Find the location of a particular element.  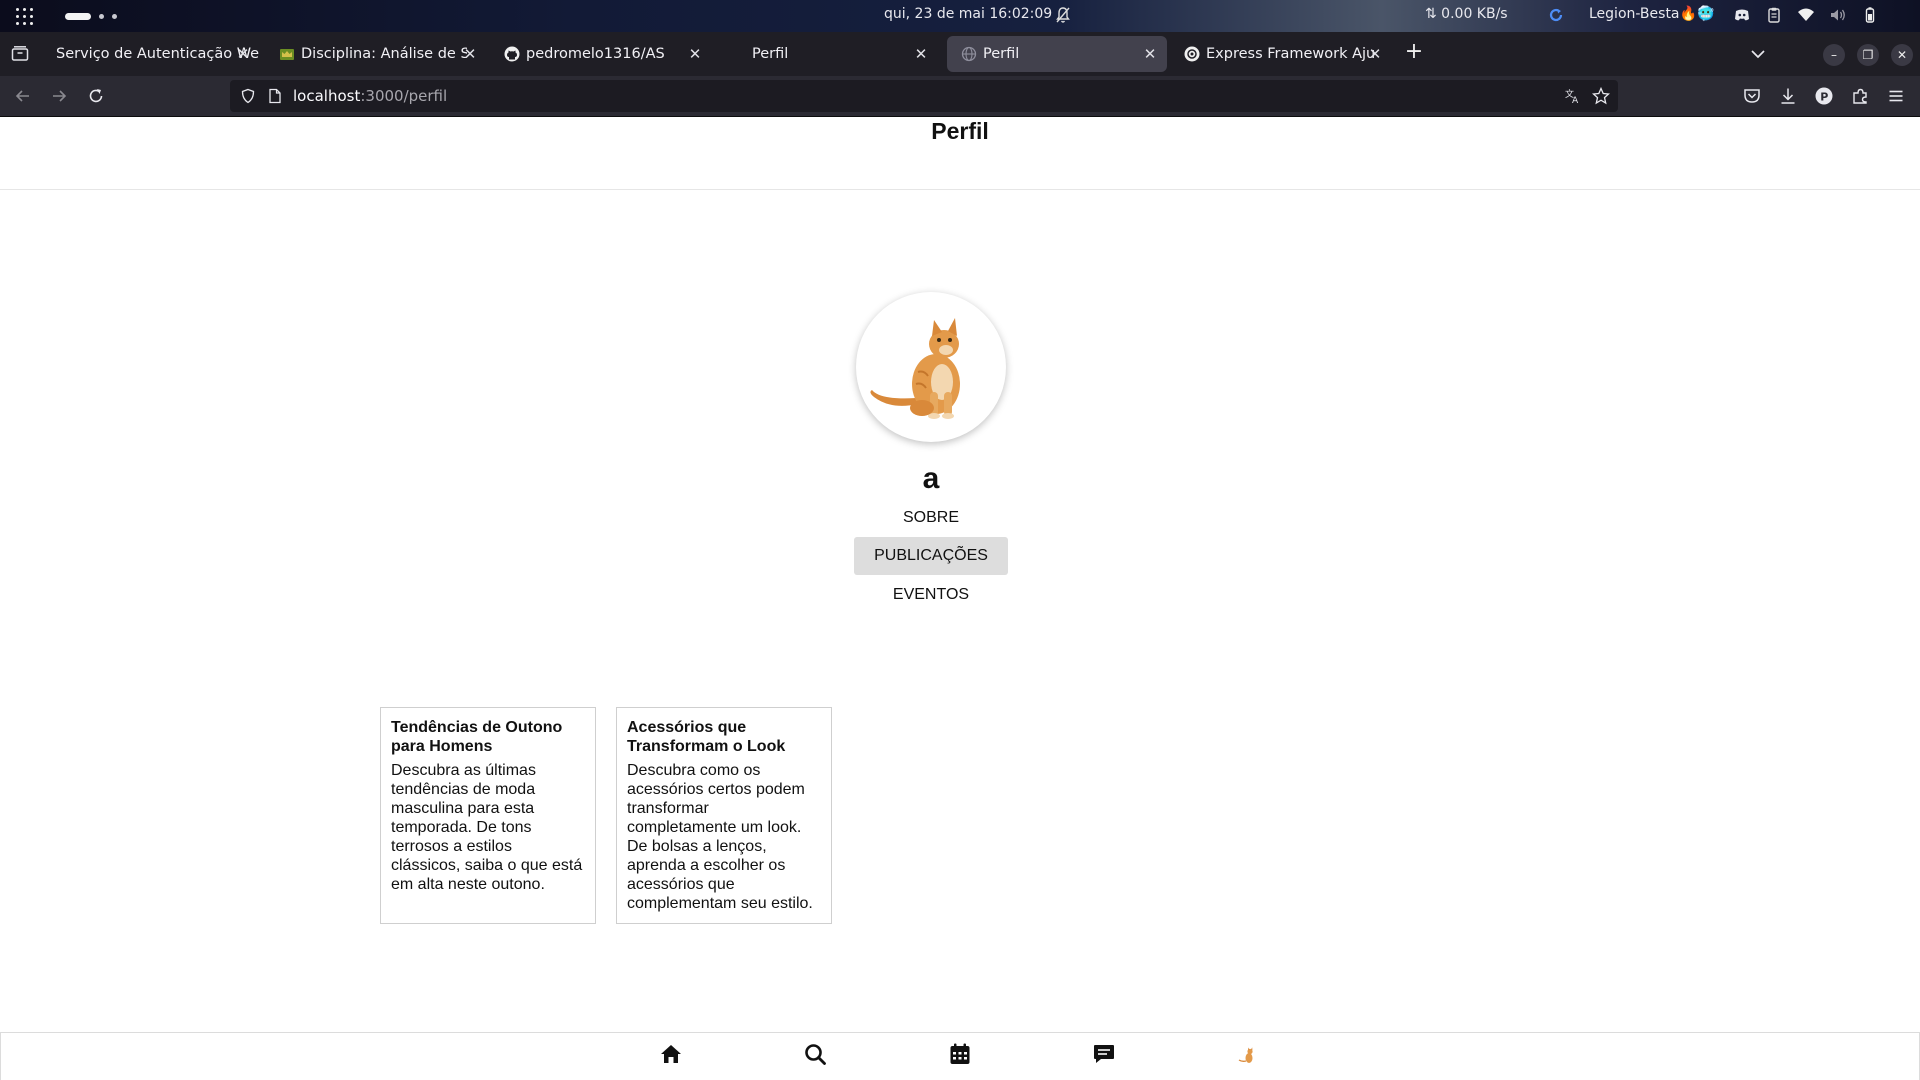

extensions-puzzle-icon is located at coordinates (1860, 96).